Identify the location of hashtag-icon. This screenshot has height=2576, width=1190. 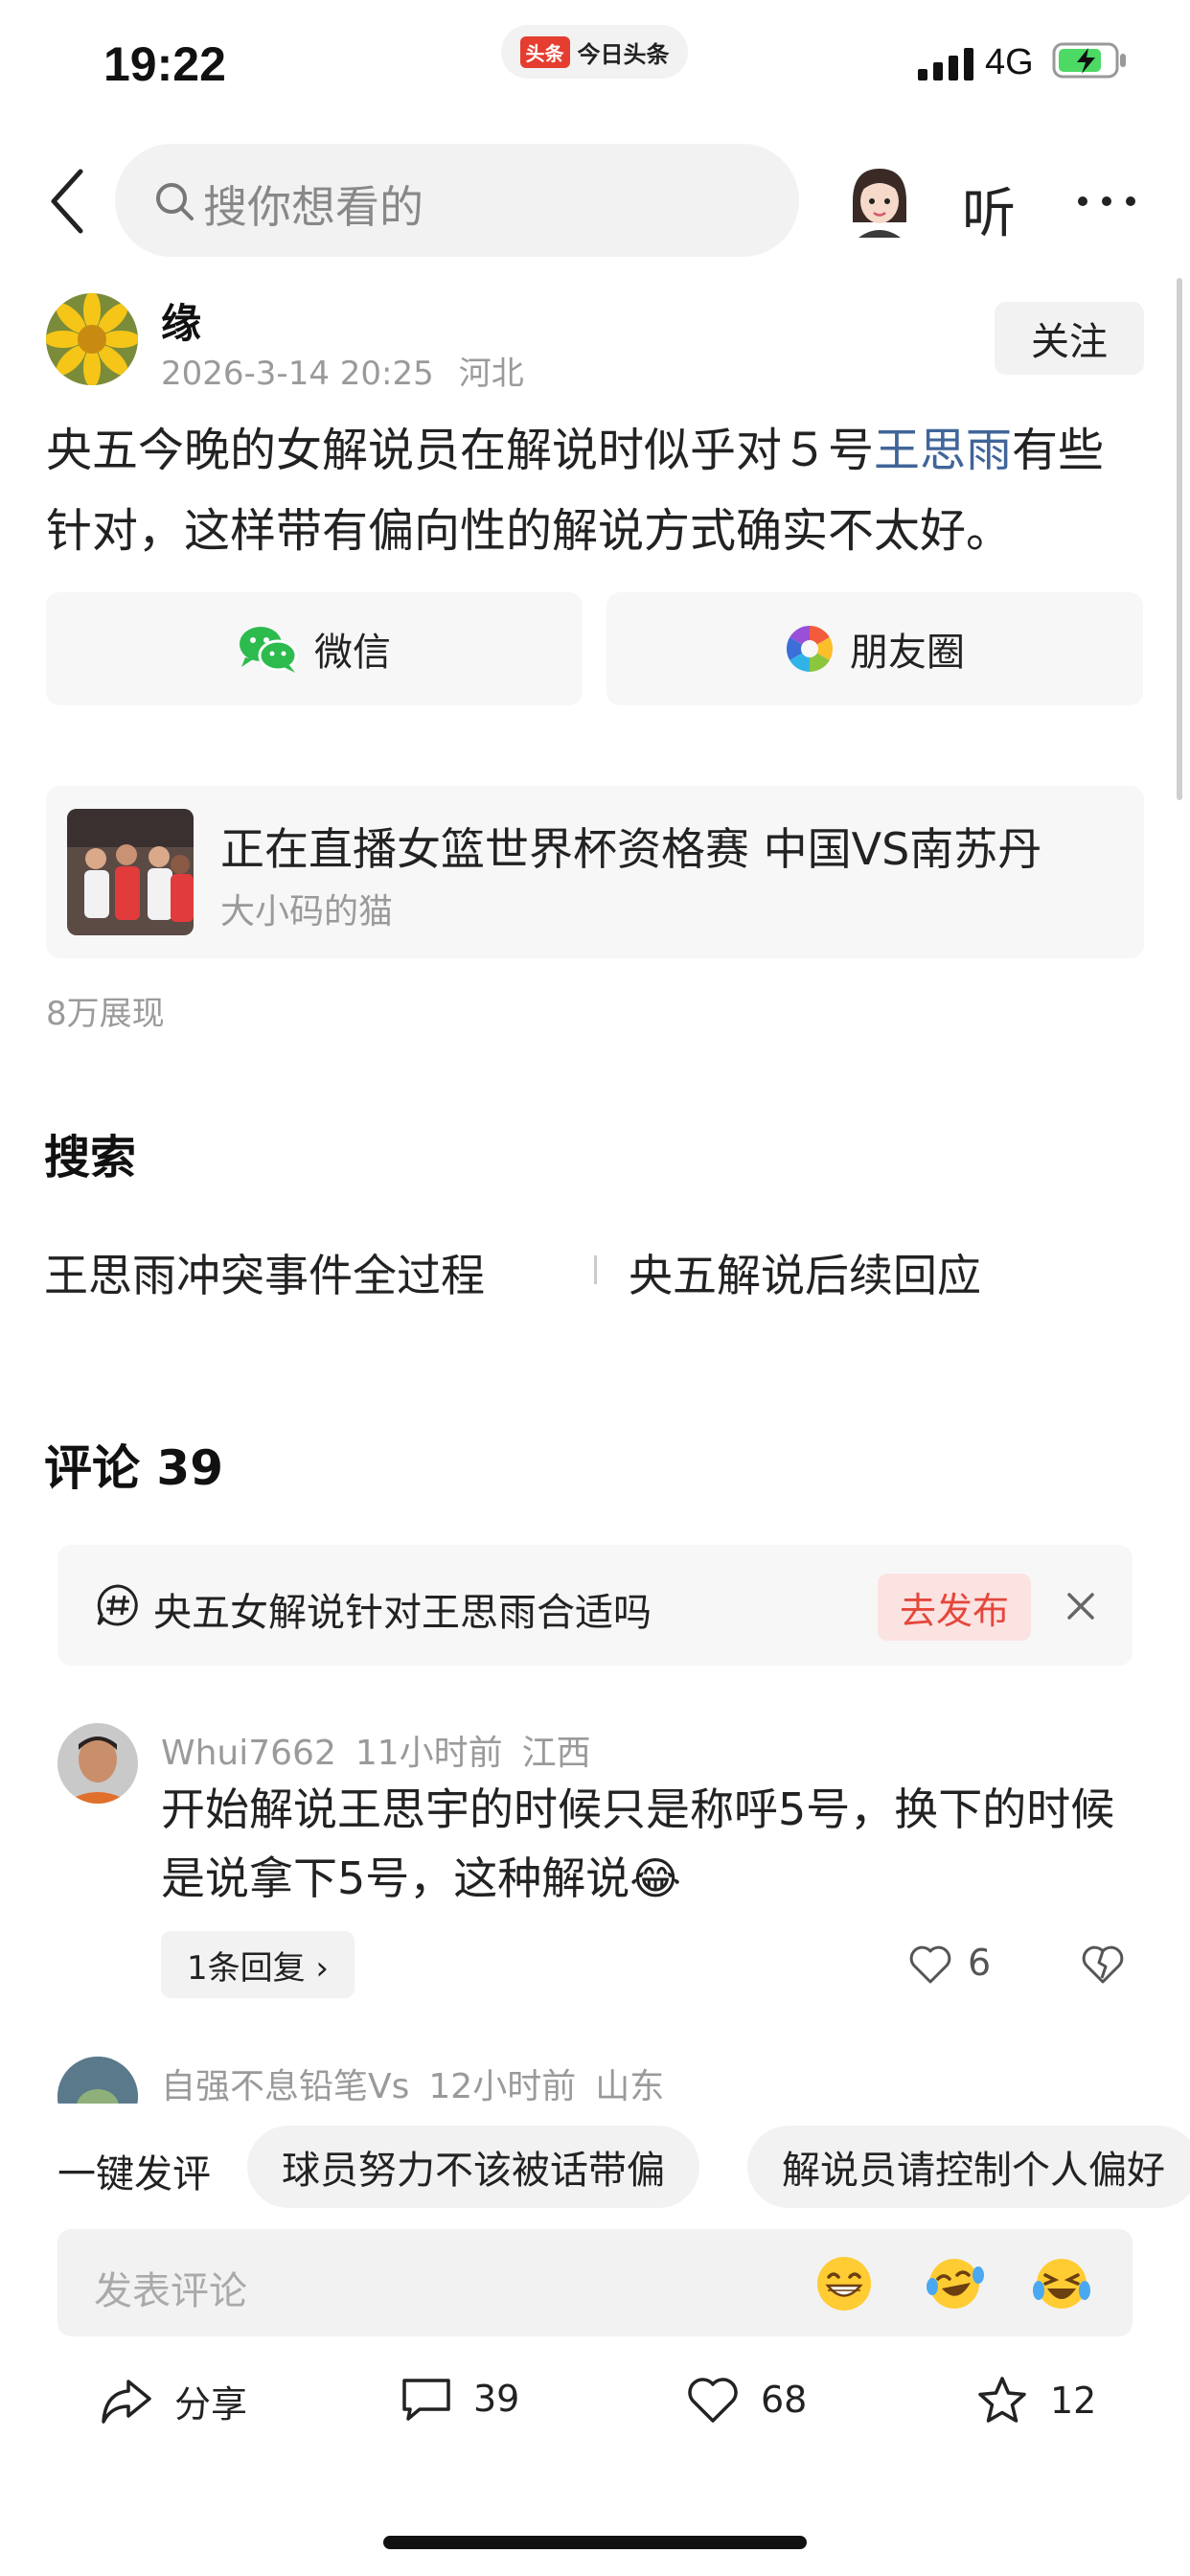
(118, 1605).